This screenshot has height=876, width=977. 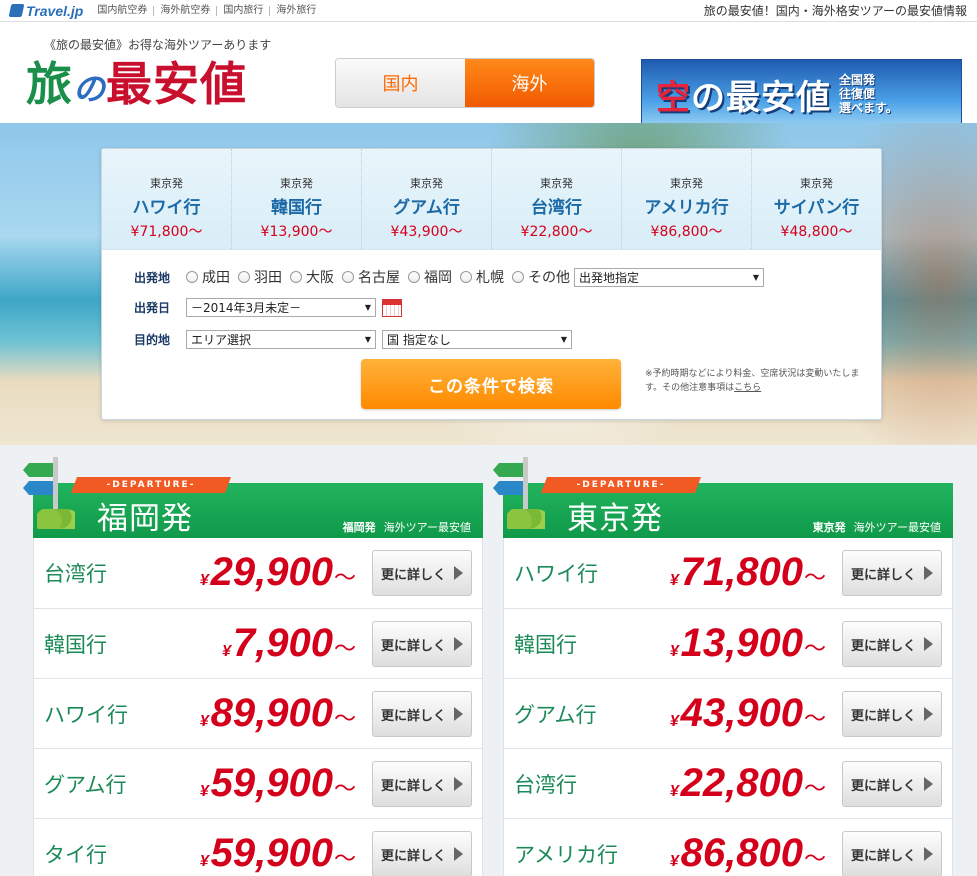 I want to click on deal-row: ハワイ行 ¥71,800 〜 更に詳しく, so click(x=728, y=573).